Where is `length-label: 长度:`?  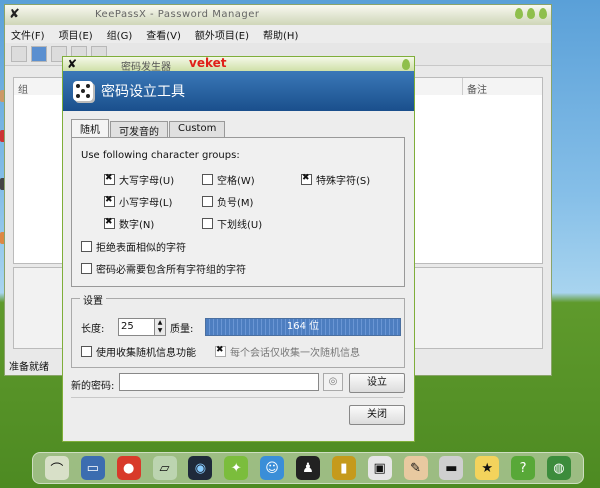
length-label: 长度: is located at coordinates (93, 329).